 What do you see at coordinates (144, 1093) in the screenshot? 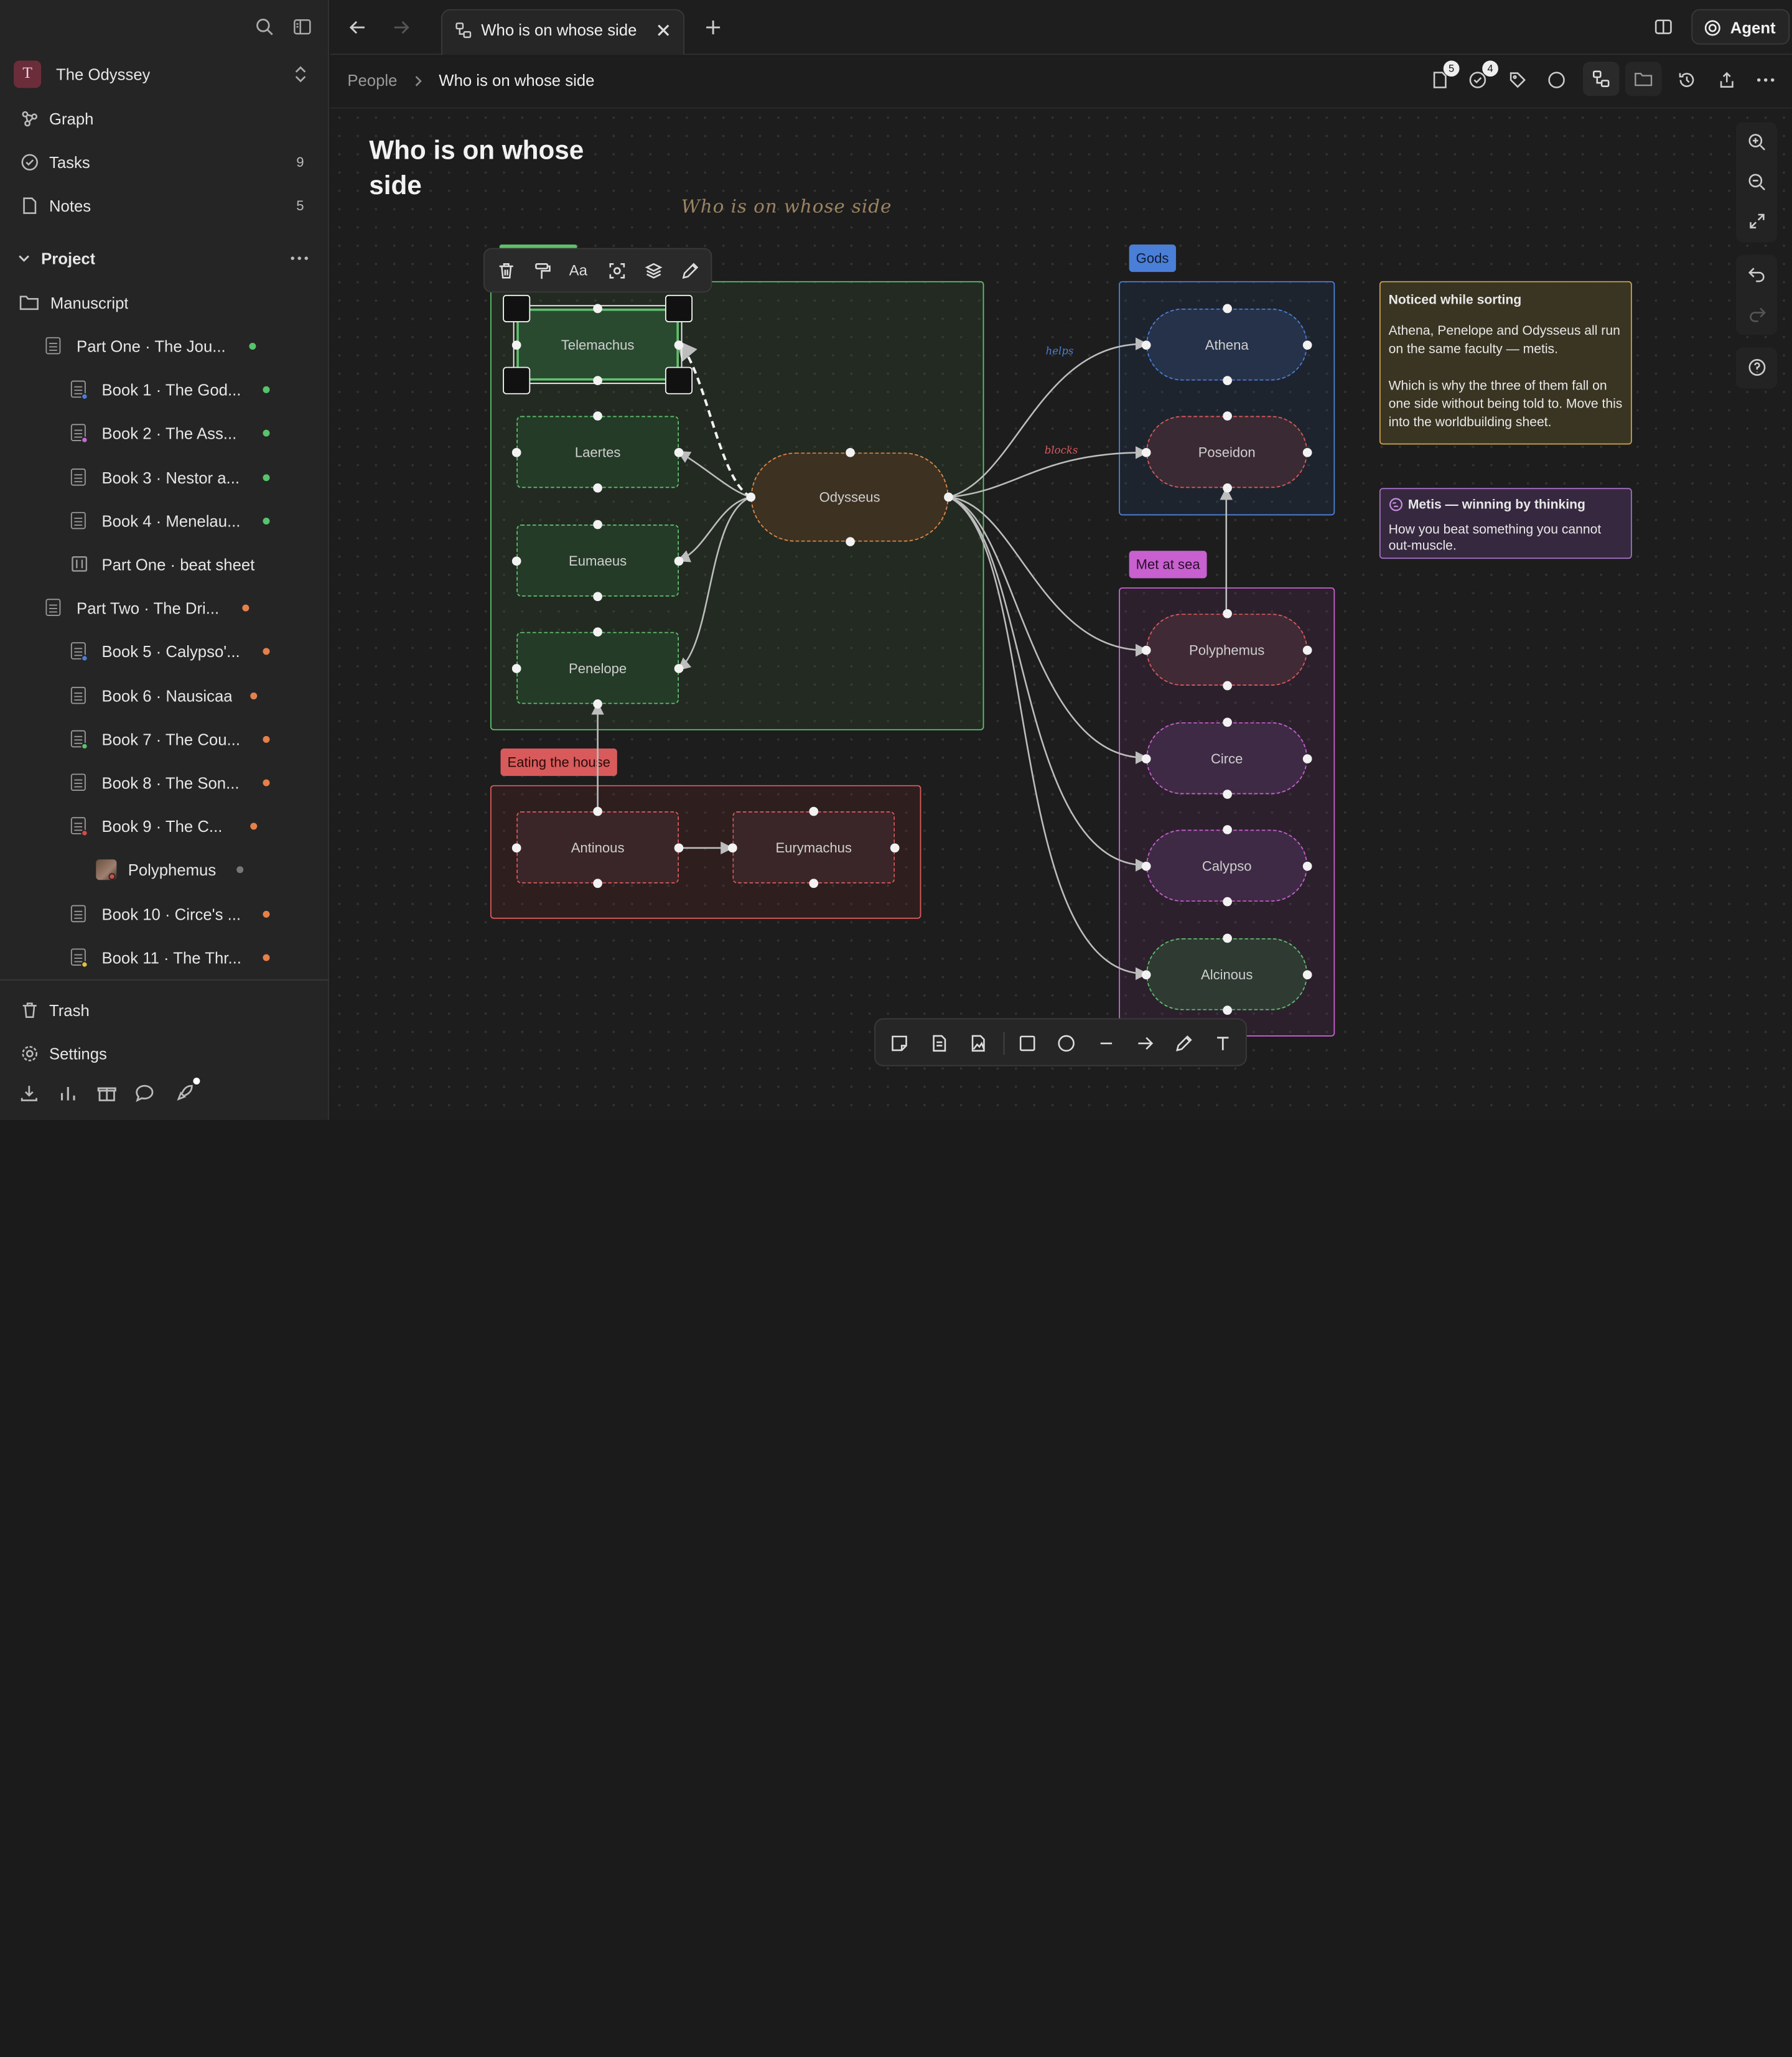
I see `chat-icon` at bounding box center [144, 1093].